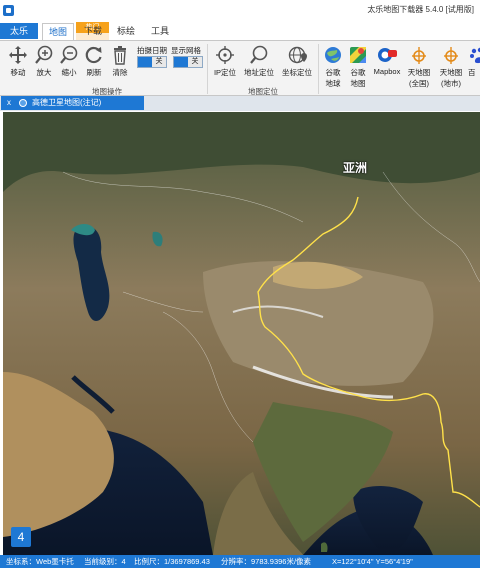 This screenshot has width=480, height=568. Describe the element at coordinates (8, 10) in the screenshot. I see `app-logo-icon` at that location.